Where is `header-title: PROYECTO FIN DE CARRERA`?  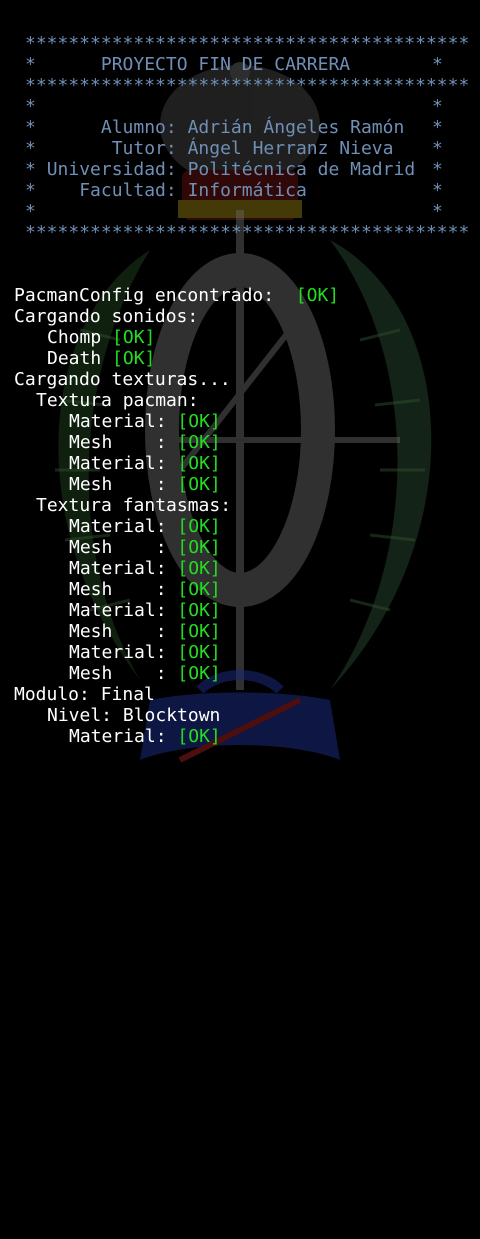 header-title: PROYECTO FIN DE CARRERA is located at coordinates (225, 64).